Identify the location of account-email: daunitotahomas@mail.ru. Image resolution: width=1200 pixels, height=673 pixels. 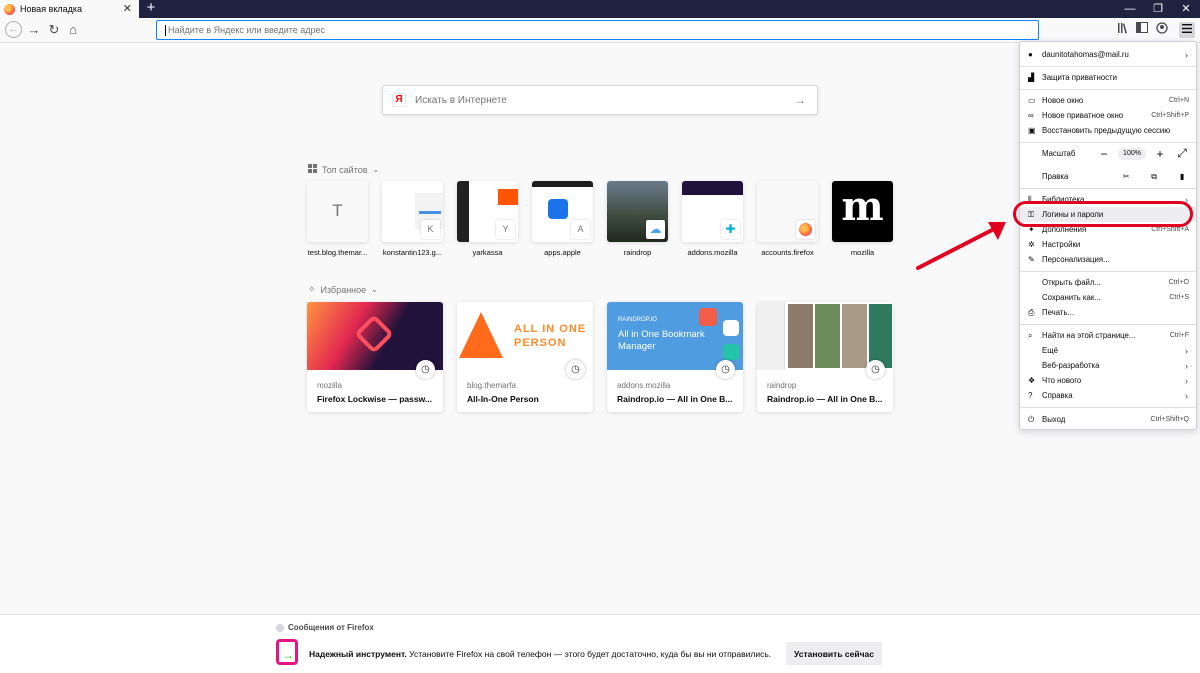
(1085, 54).